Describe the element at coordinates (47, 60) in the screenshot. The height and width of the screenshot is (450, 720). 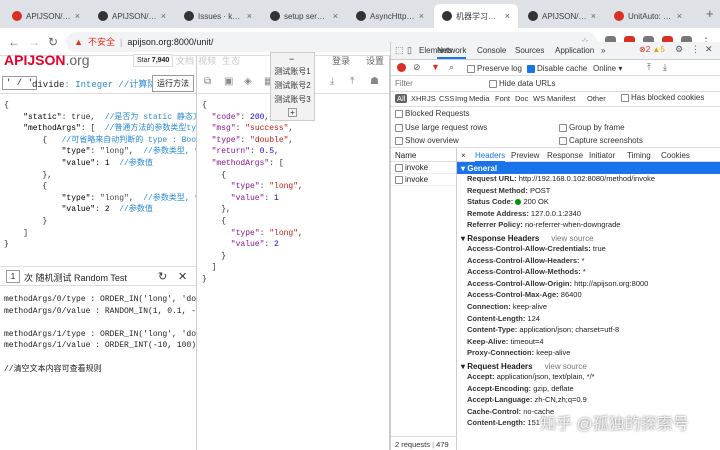
I see `site-logo: APIJSON.org` at that location.